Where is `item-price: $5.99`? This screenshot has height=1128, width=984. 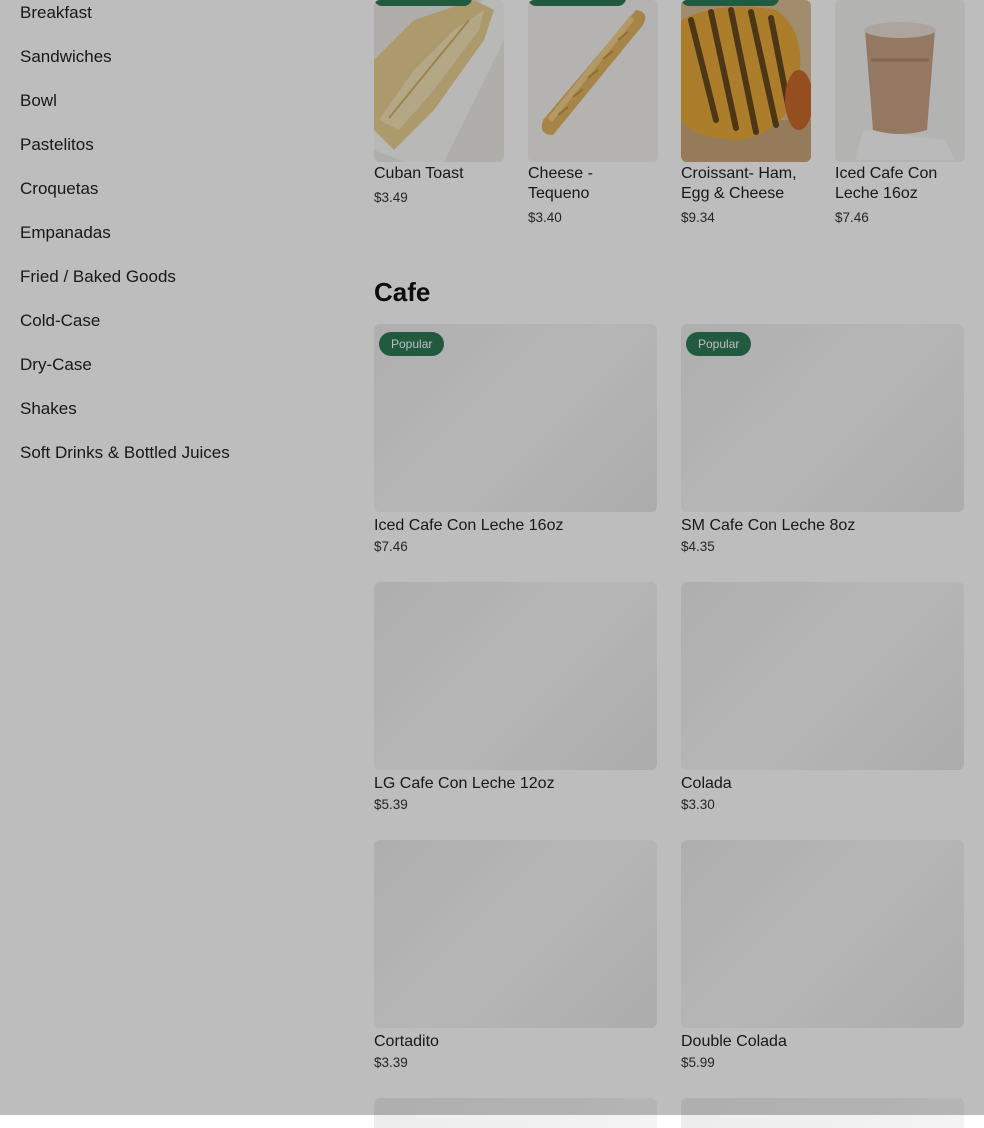
item-price: $5.99 is located at coordinates (698, 1062).